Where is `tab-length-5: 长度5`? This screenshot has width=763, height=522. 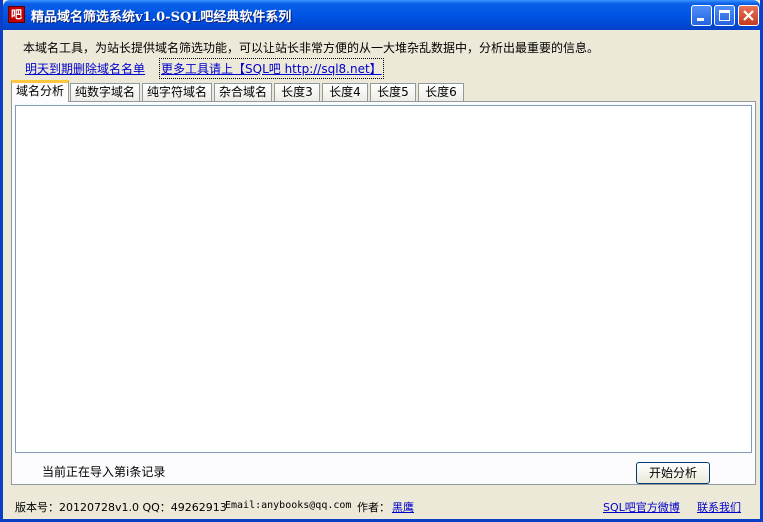 tab-length-5: 长度5 is located at coordinates (393, 92).